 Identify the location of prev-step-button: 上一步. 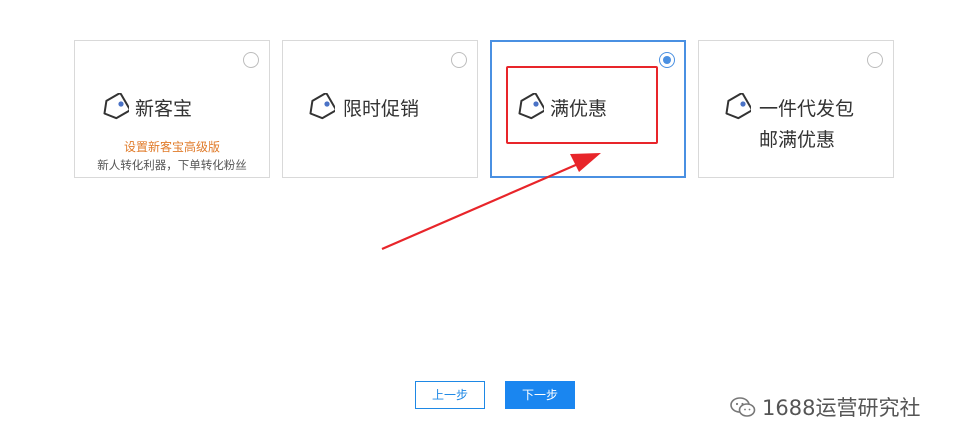
(450, 395).